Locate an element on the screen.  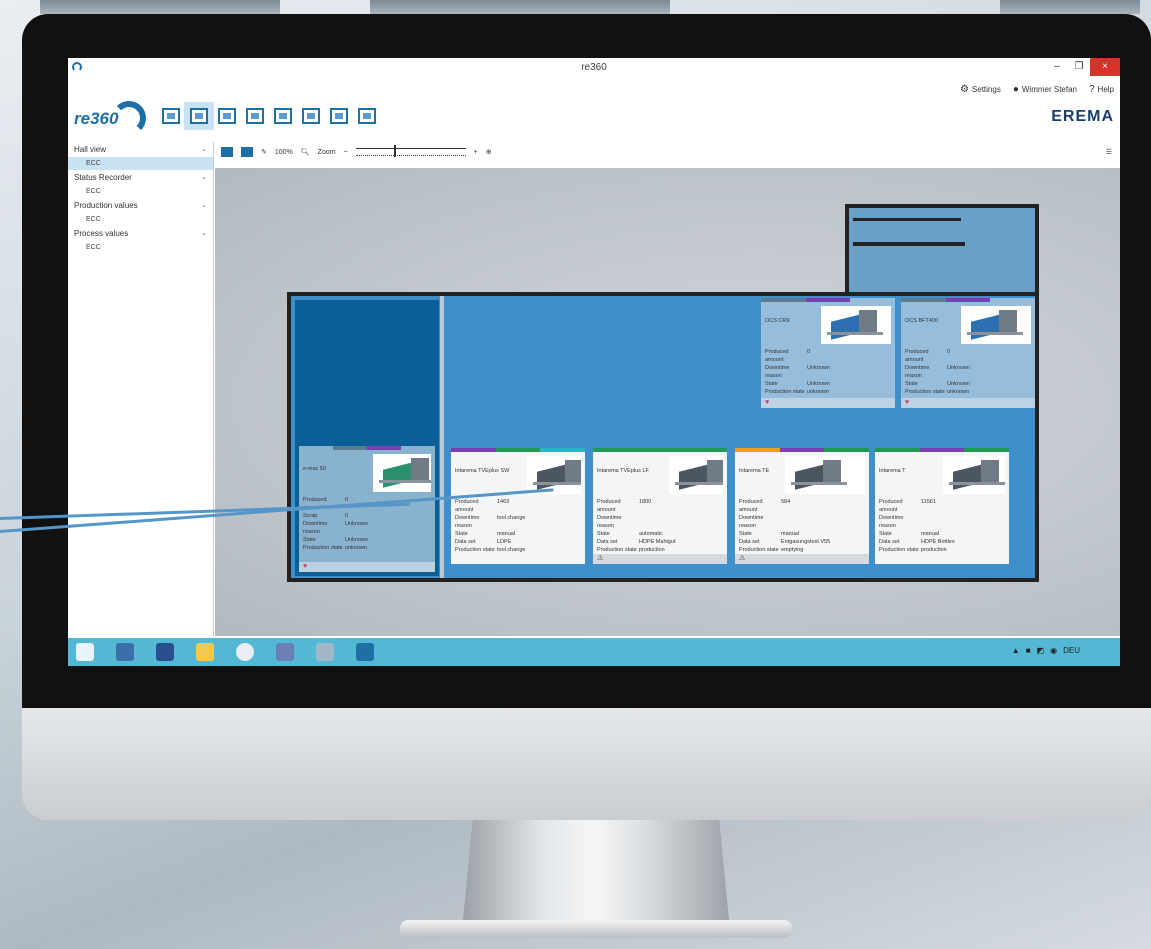
logo-text: re360 is located at coordinates (96, 118).